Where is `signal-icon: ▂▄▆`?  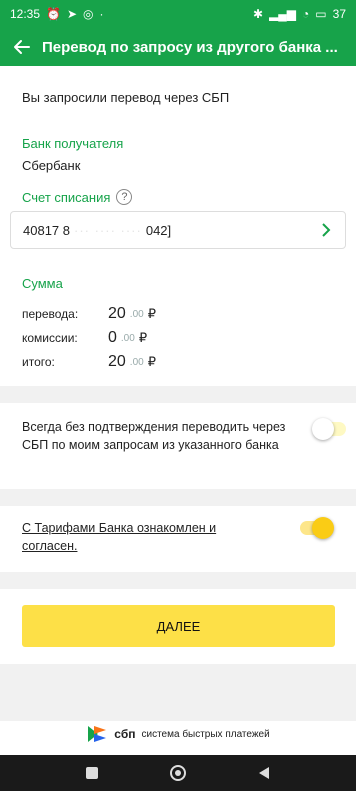 signal-icon: ▂▄▆ is located at coordinates (283, 14).